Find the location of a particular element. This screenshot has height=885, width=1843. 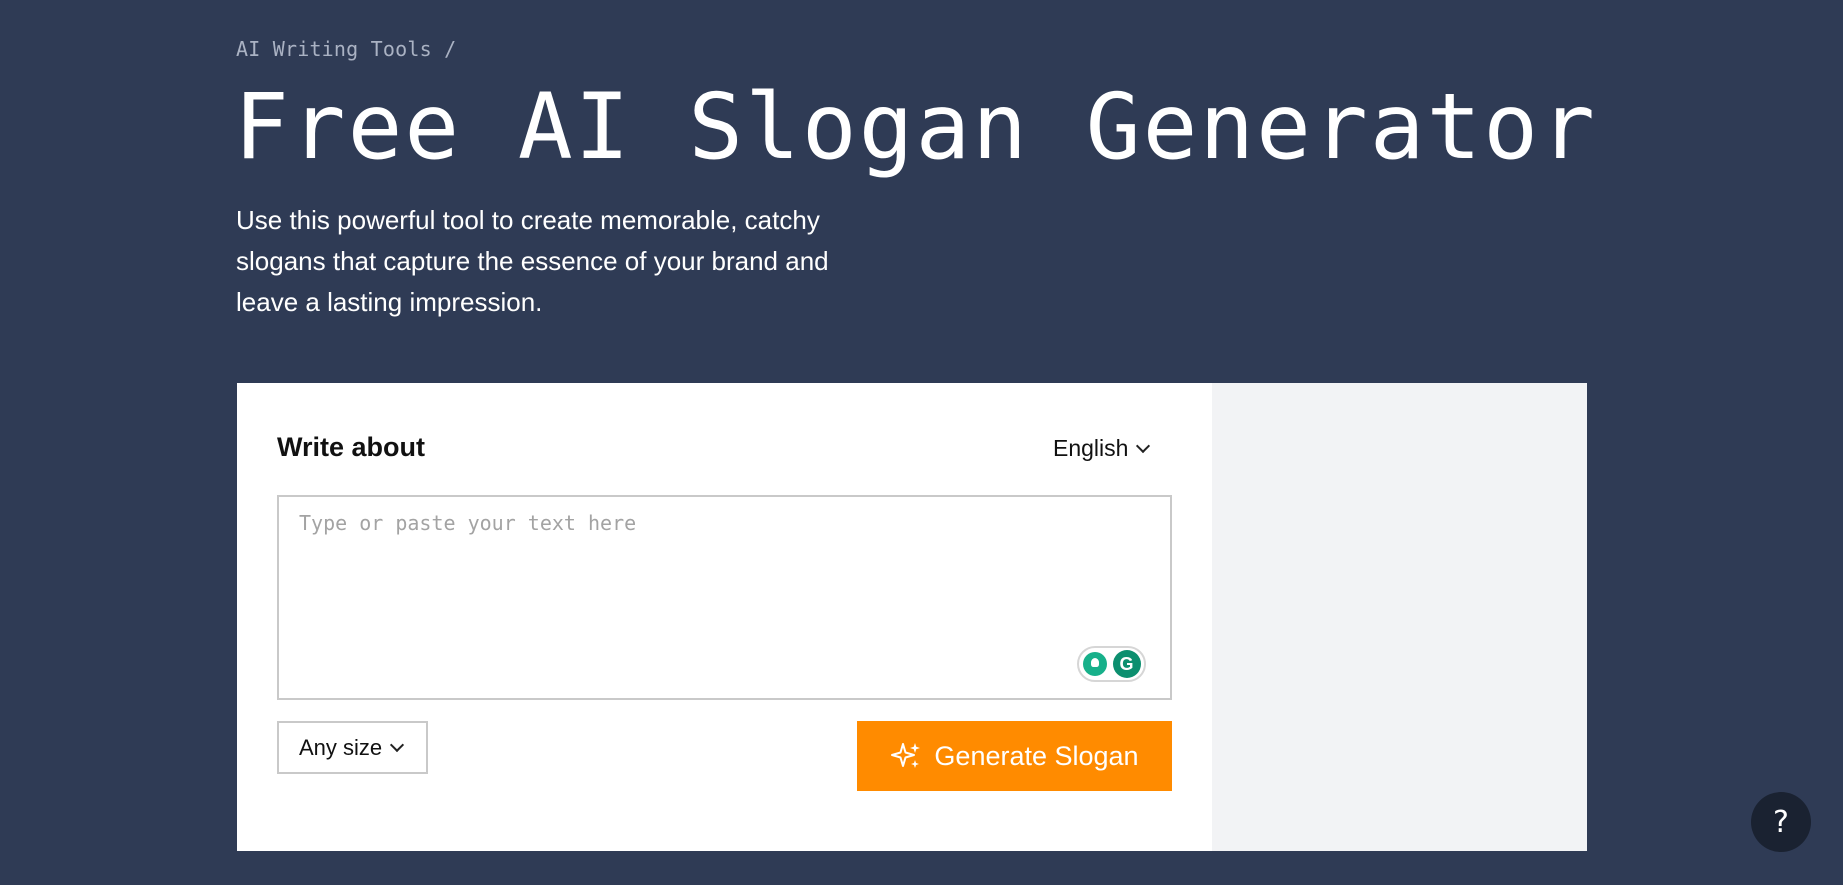

grammarly-widget: G is located at coordinates (1111, 664).